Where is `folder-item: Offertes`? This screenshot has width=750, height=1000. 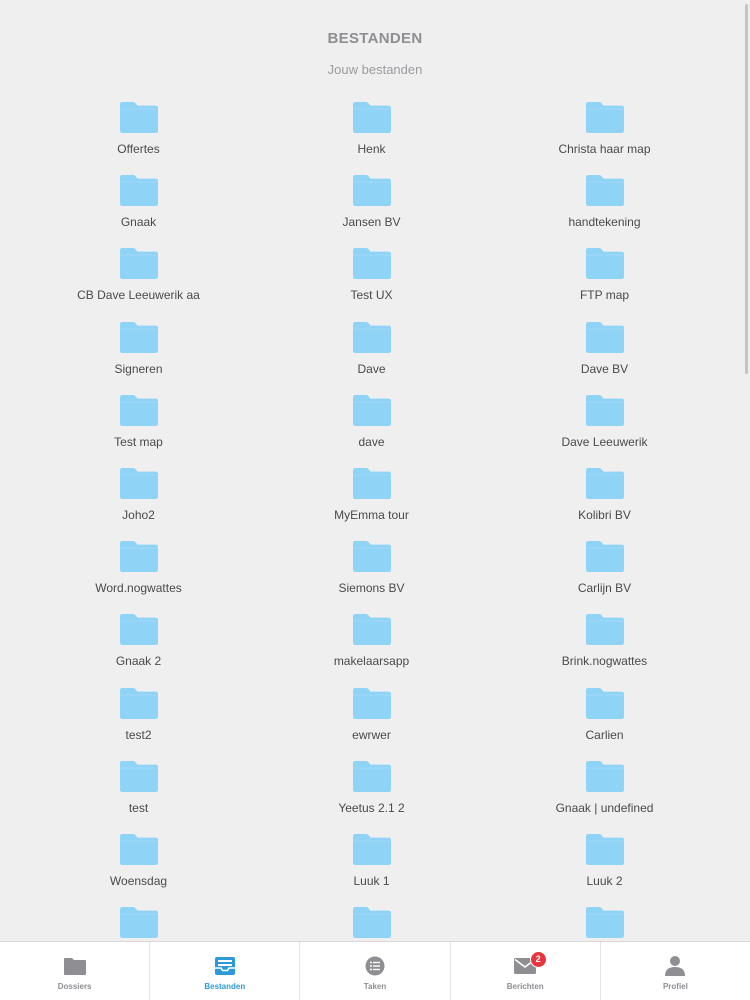
folder-item: Offertes is located at coordinates (138, 138).